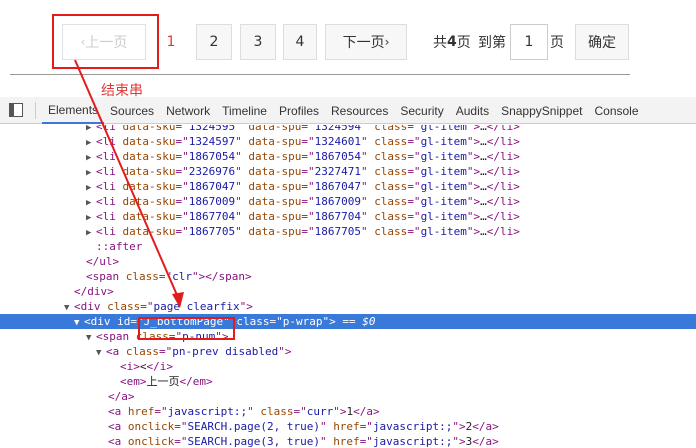  Describe the element at coordinates (212, 216) in the screenshot. I see `li-sku: 1867704` at that location.